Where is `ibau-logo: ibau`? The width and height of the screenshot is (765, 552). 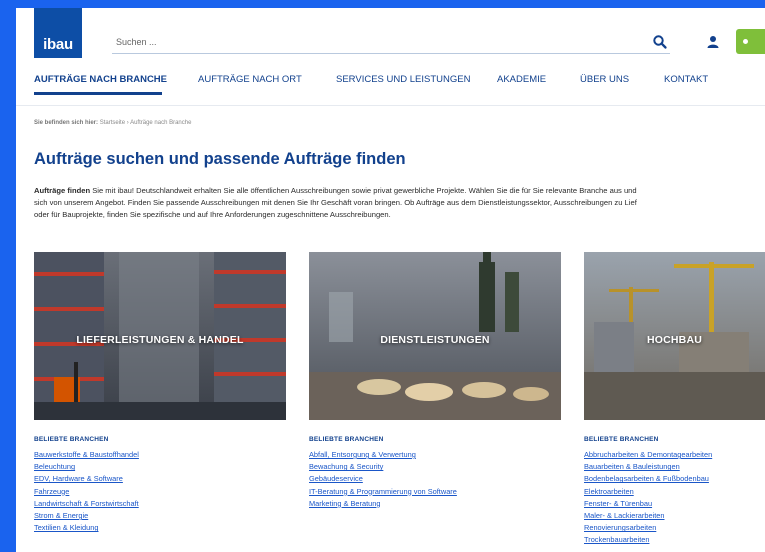
ibau-logo: ibau is located at coordinates (58, 33).